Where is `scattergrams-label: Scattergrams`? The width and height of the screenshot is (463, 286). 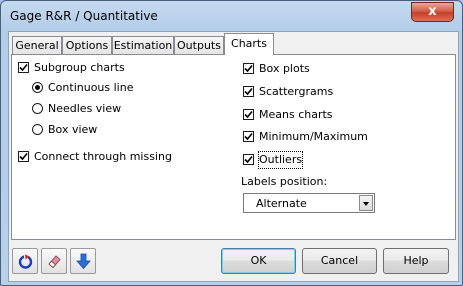
scattergrams-label: Scattergrams is located at coordinates (296, 91).